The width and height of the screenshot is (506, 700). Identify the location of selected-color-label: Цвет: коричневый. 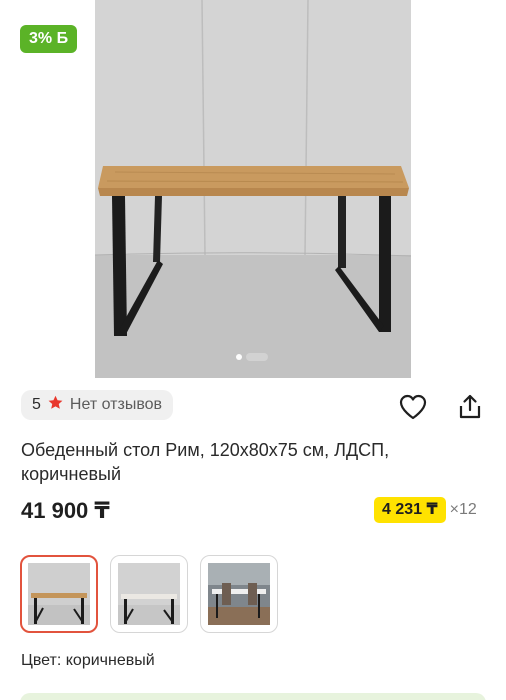
(88, 660).